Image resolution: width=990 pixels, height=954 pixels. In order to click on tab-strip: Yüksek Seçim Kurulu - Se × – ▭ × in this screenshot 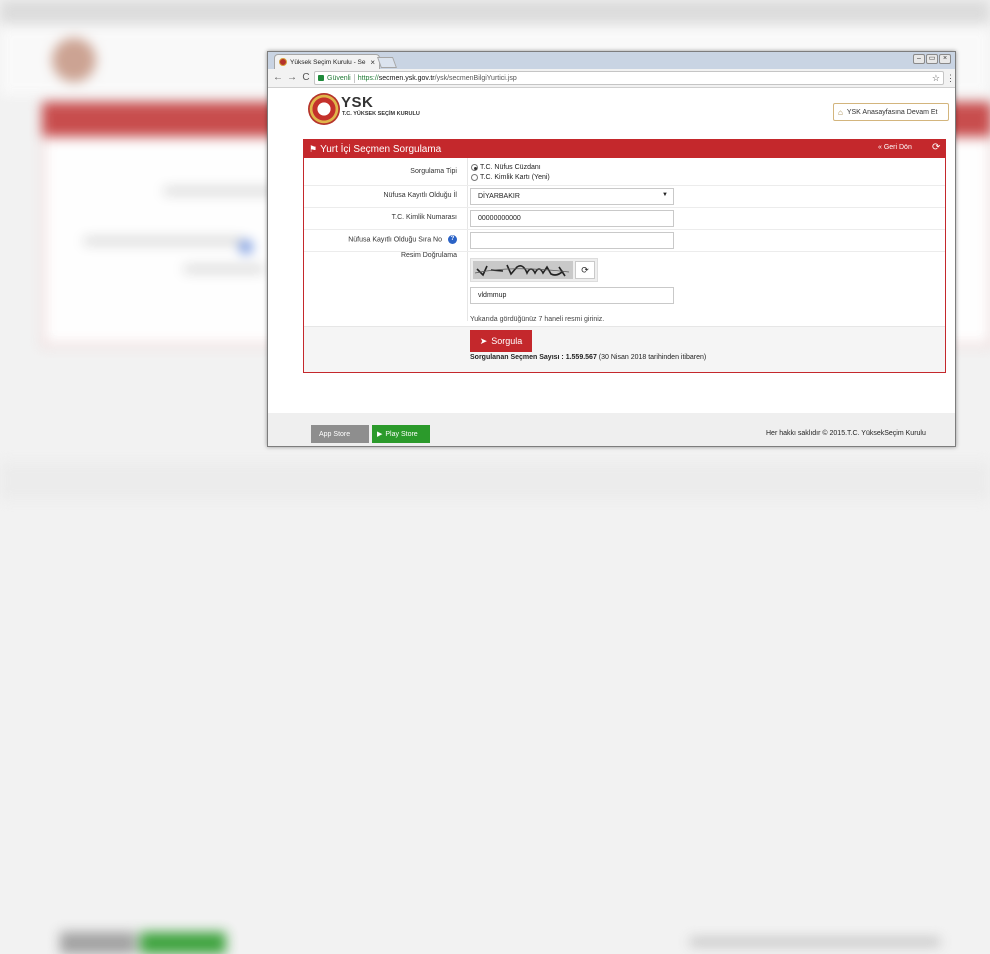, I will do `click(611, 60)`.